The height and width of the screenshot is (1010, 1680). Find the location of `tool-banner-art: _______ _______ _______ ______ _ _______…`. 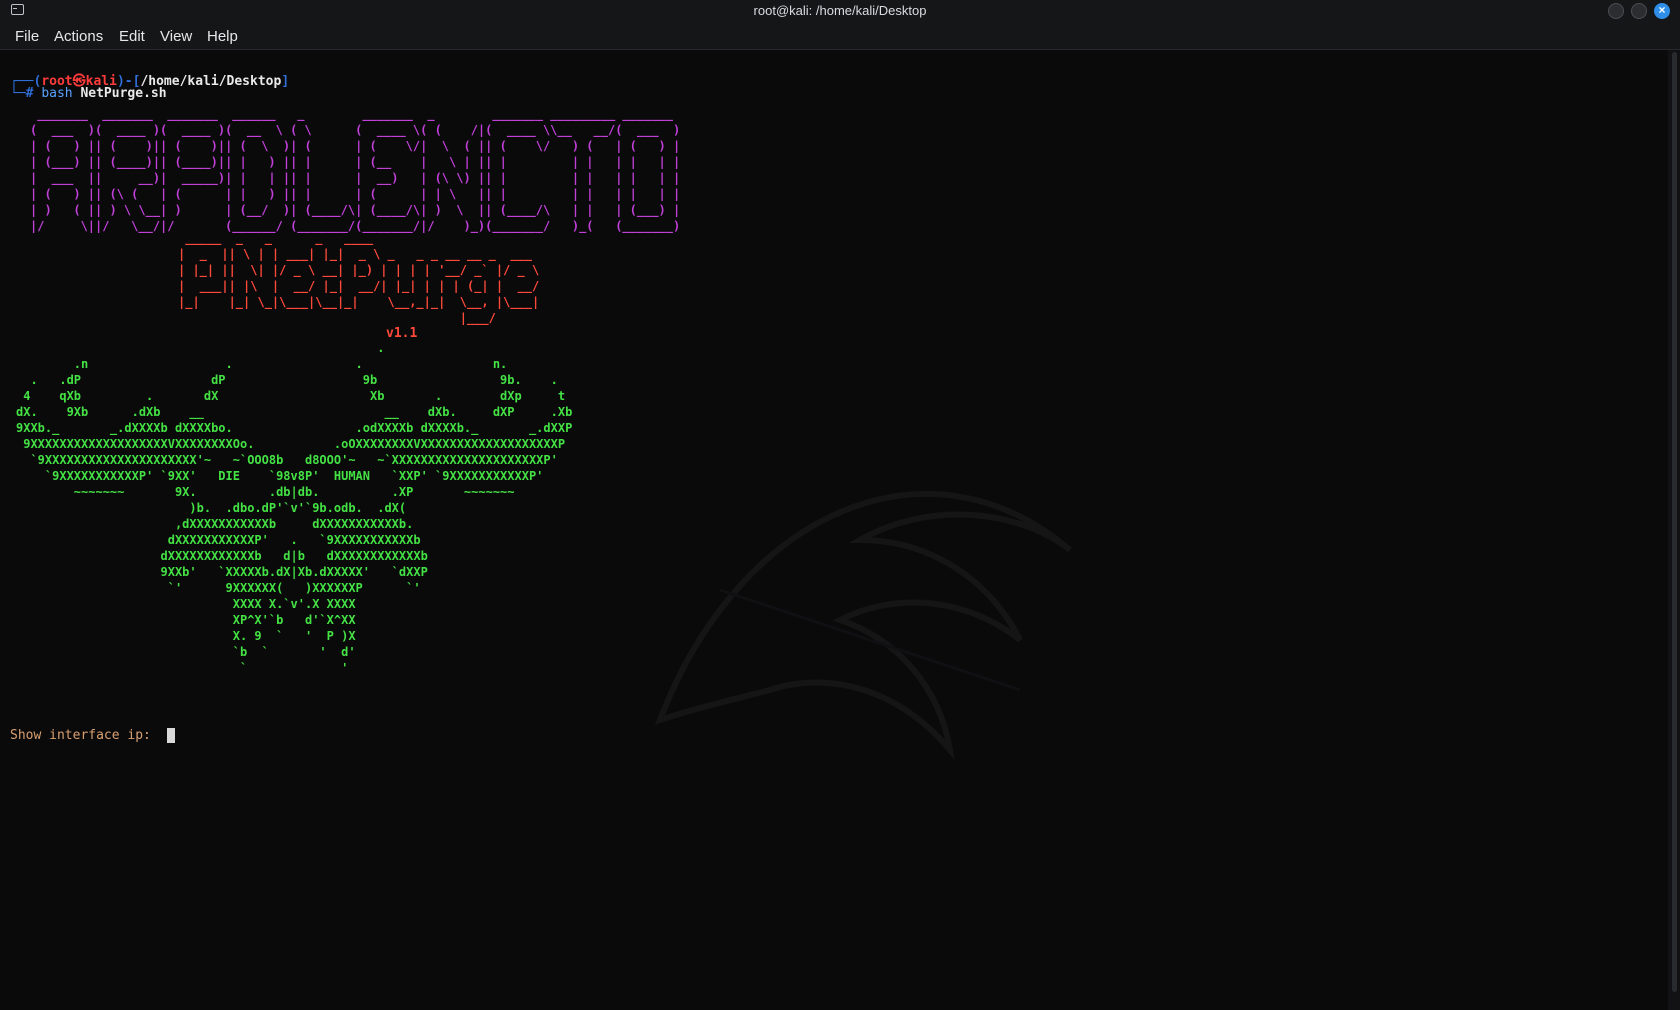

tool-banner-art: _______ _______ _______ ______ _ _______… is located at coordinates (355, 170).